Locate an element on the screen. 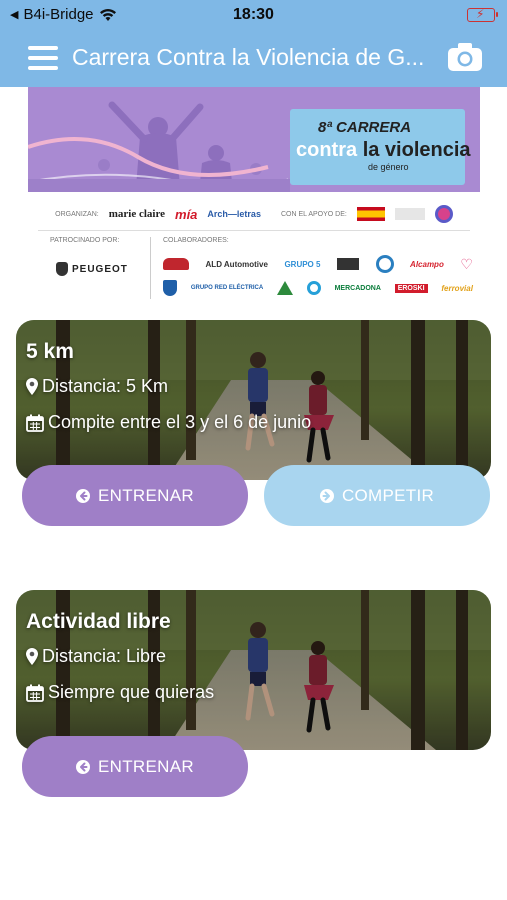  collab-logo-5: MERCADONA is located at coordinates (357, 288).